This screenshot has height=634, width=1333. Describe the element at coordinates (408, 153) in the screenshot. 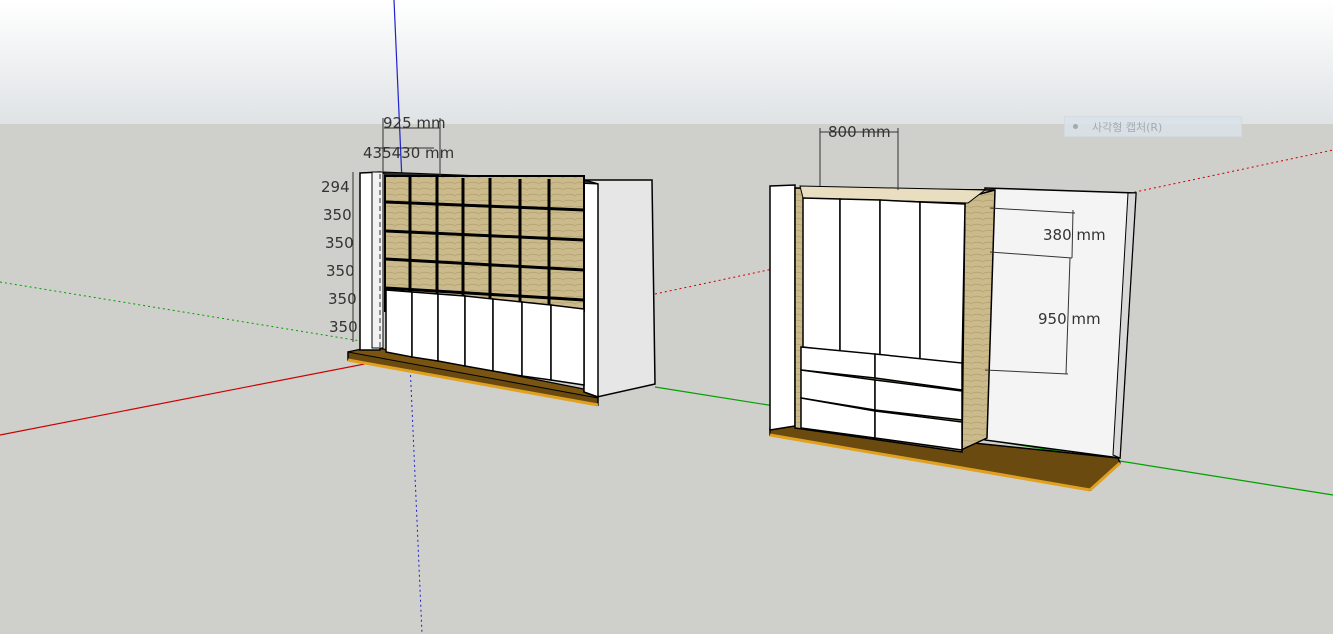

I see `dim-cell-width: 435430 mm` at that location.